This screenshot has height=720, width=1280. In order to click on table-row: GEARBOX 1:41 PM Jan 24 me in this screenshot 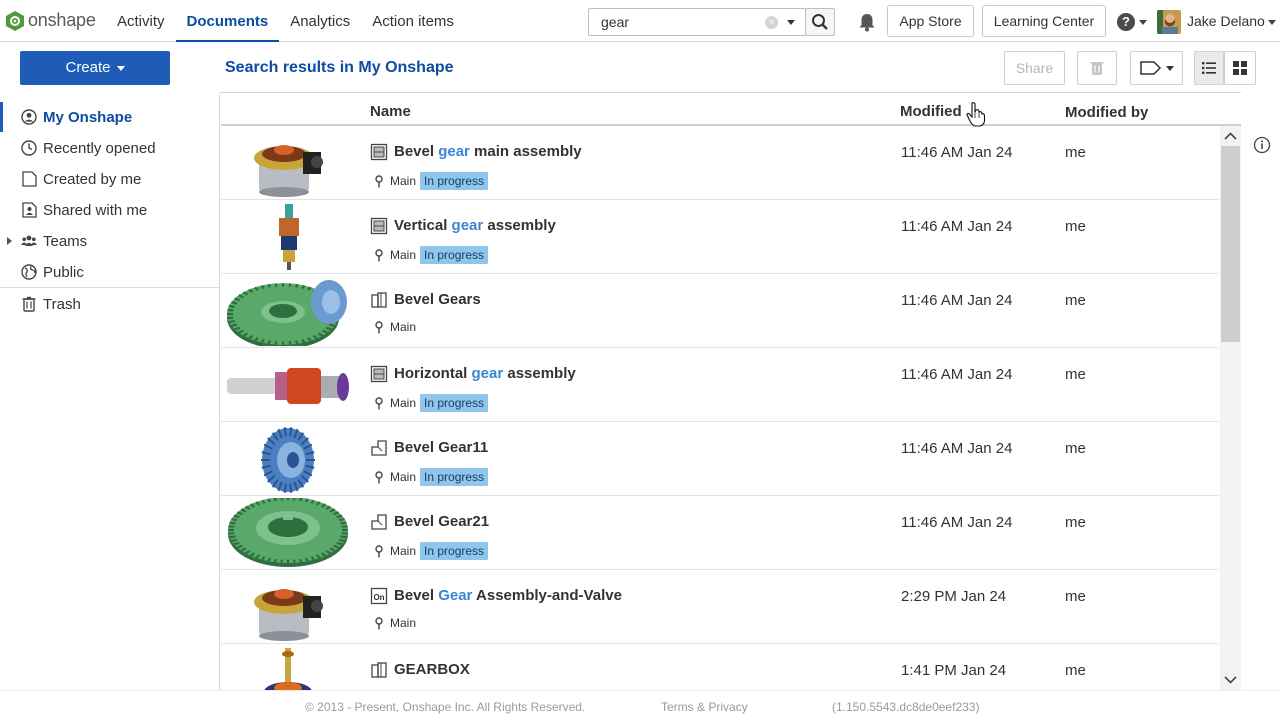, I will do `click(720, 667)`.